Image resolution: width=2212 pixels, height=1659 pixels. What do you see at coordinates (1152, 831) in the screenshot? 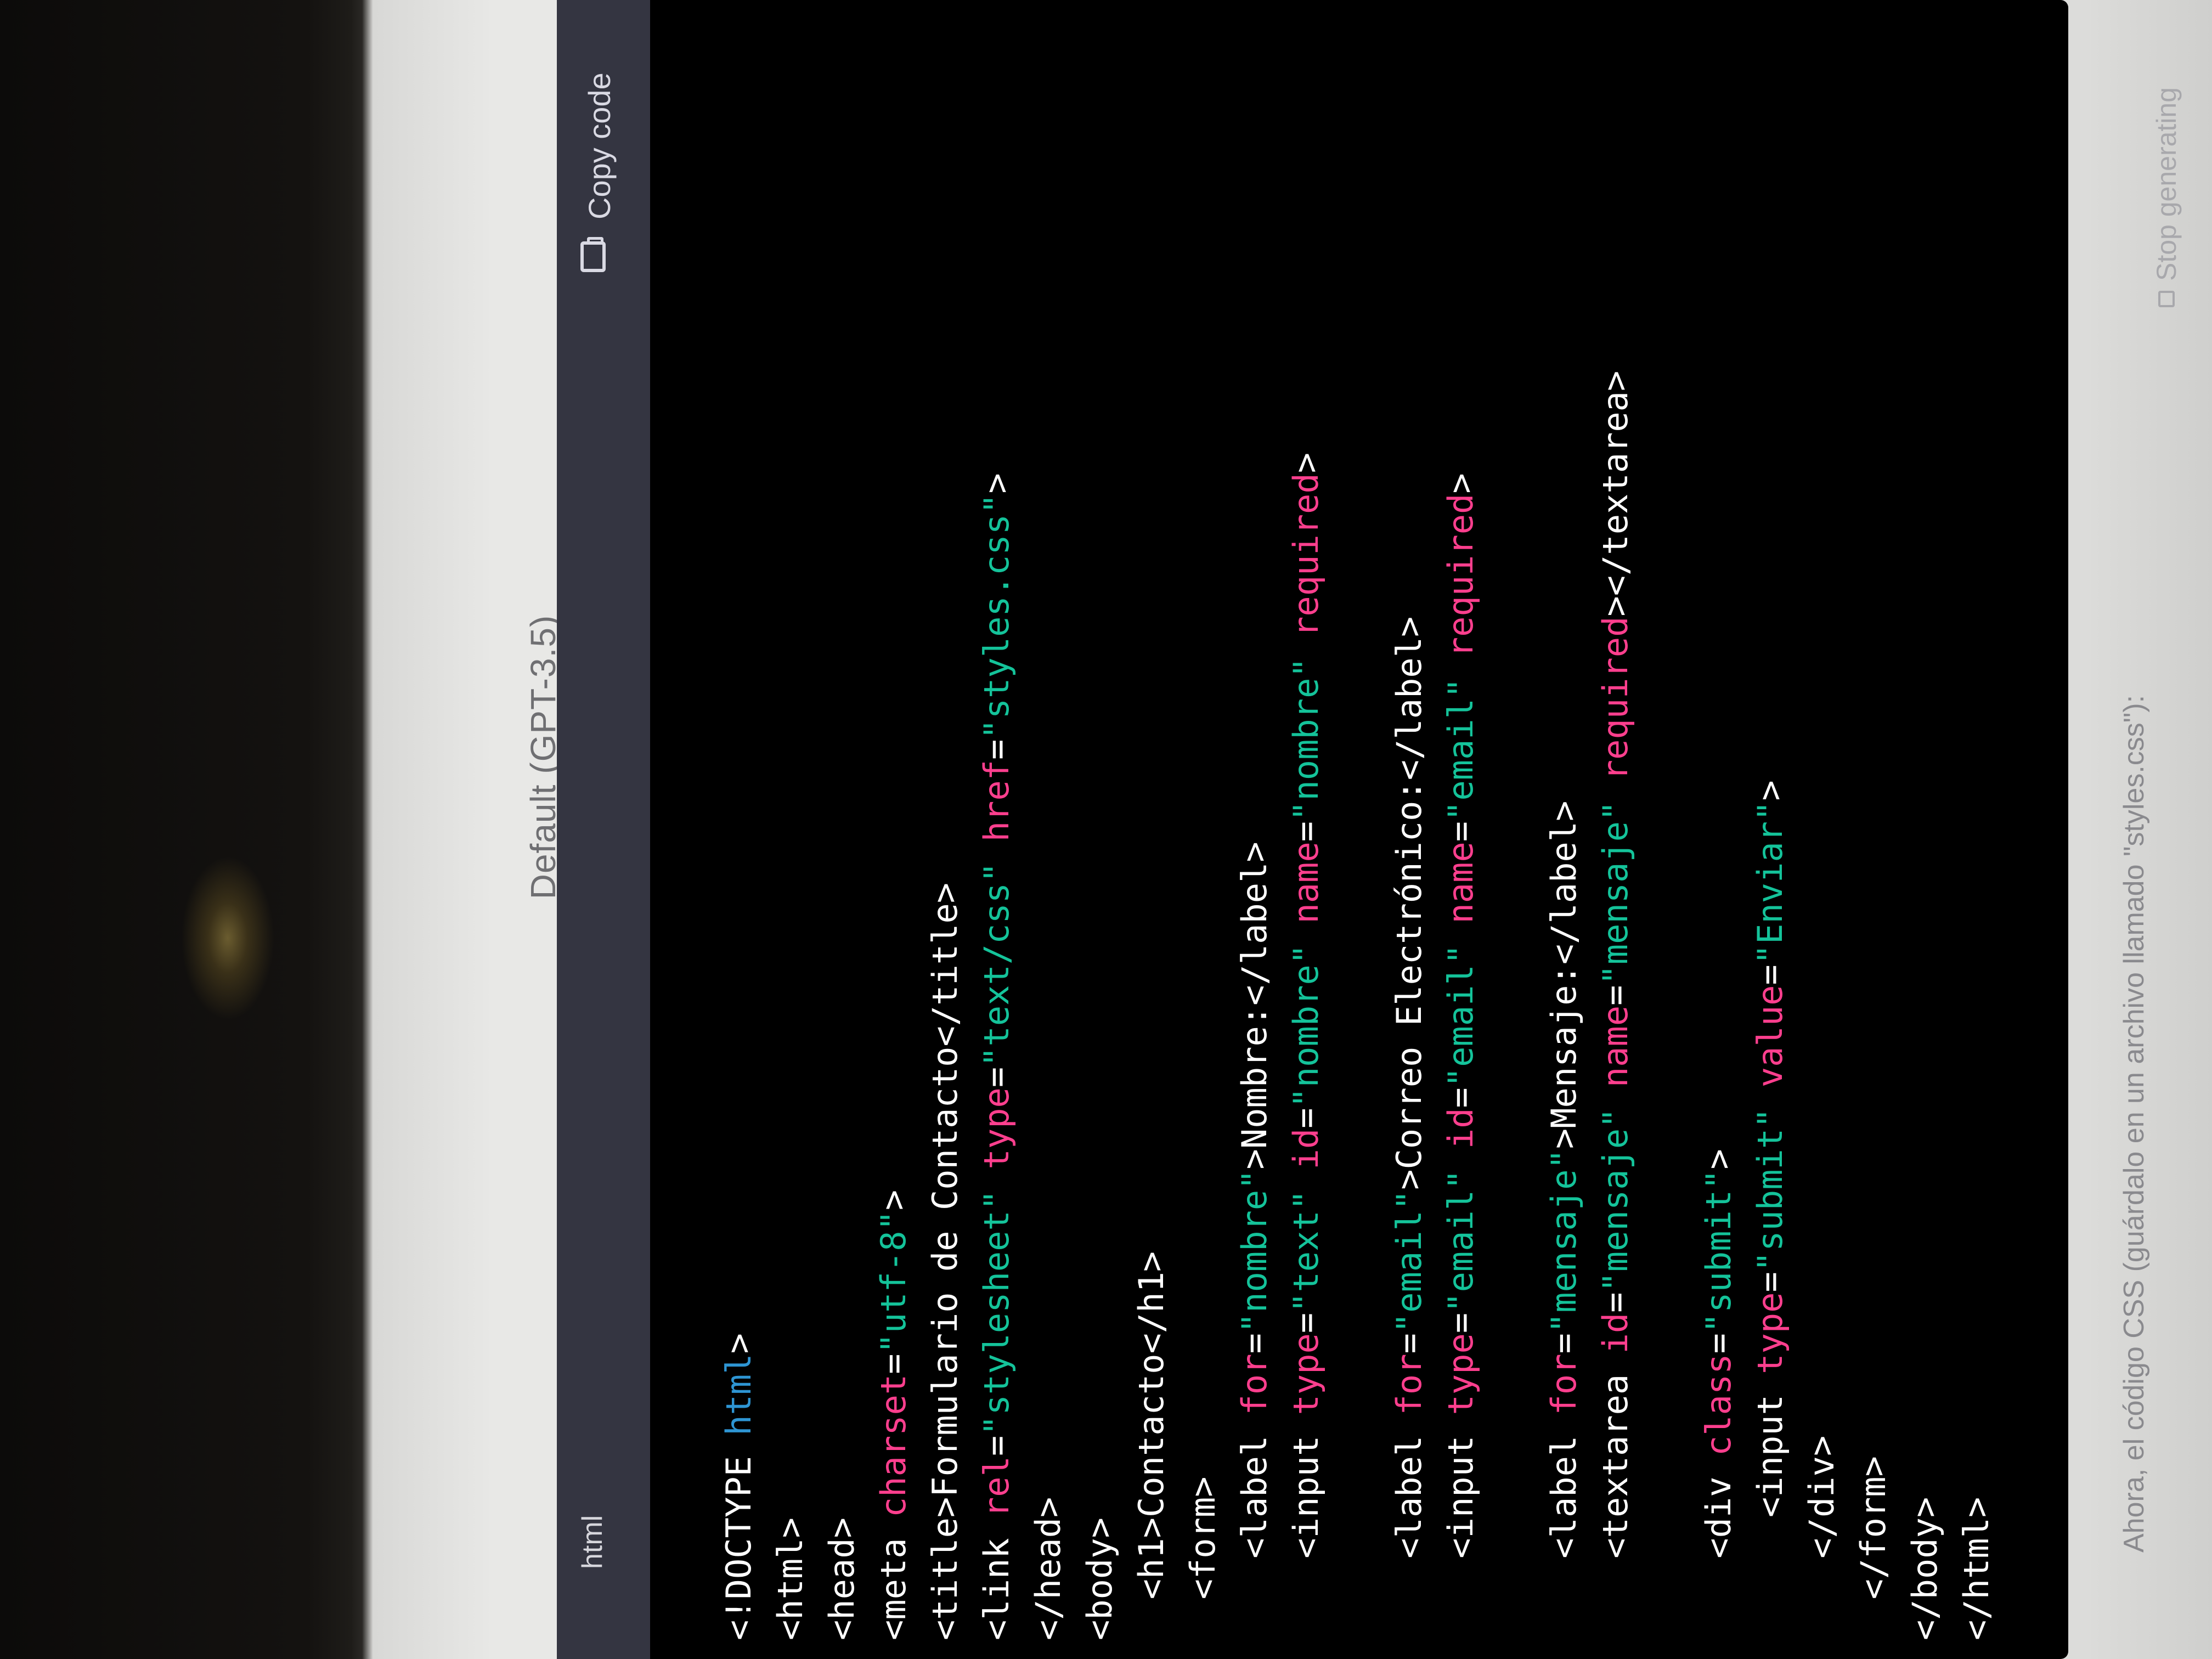
I see `code-line: <h1>Contacto</h1>` at bounding box center [1152, 831].